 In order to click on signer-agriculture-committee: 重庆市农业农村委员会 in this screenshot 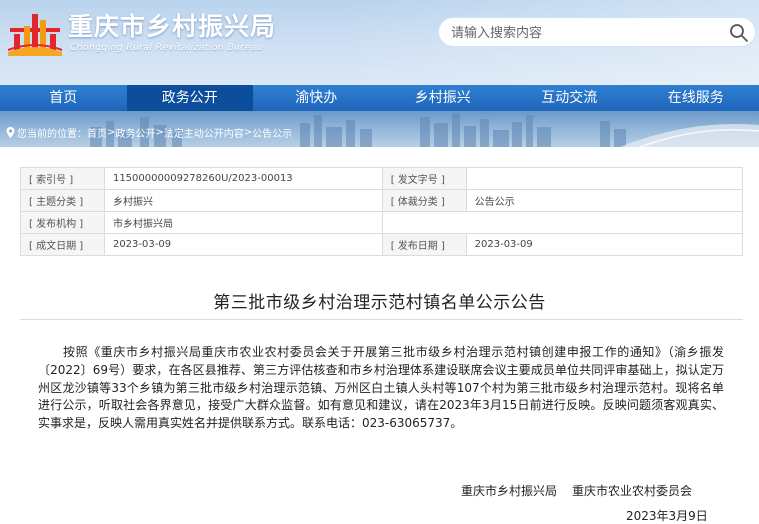, I will do `click(632, 491)`.